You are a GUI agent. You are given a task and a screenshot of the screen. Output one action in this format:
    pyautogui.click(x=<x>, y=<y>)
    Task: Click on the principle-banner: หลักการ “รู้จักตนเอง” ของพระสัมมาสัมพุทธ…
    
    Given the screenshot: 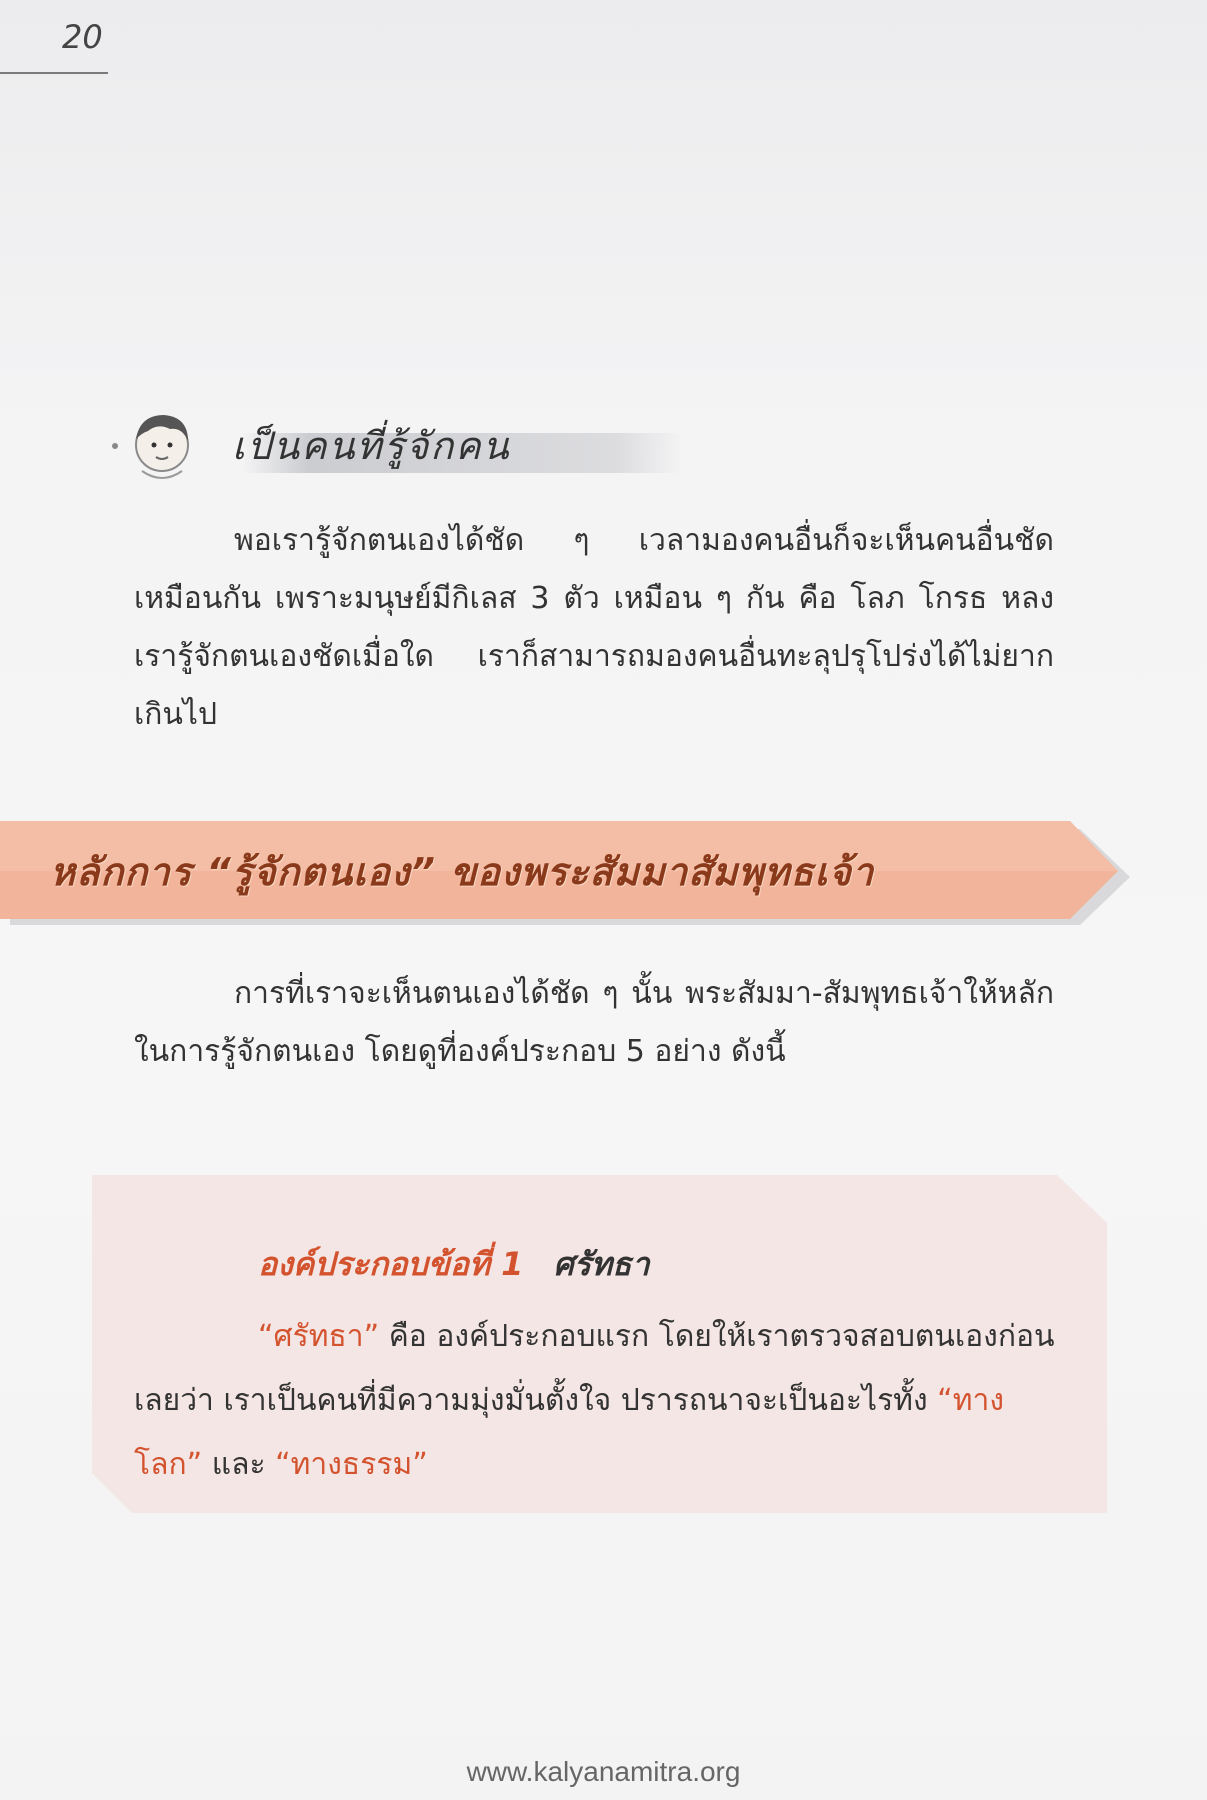 What is the action you would take?
    pyautogui.click(x=572, y=871)
    